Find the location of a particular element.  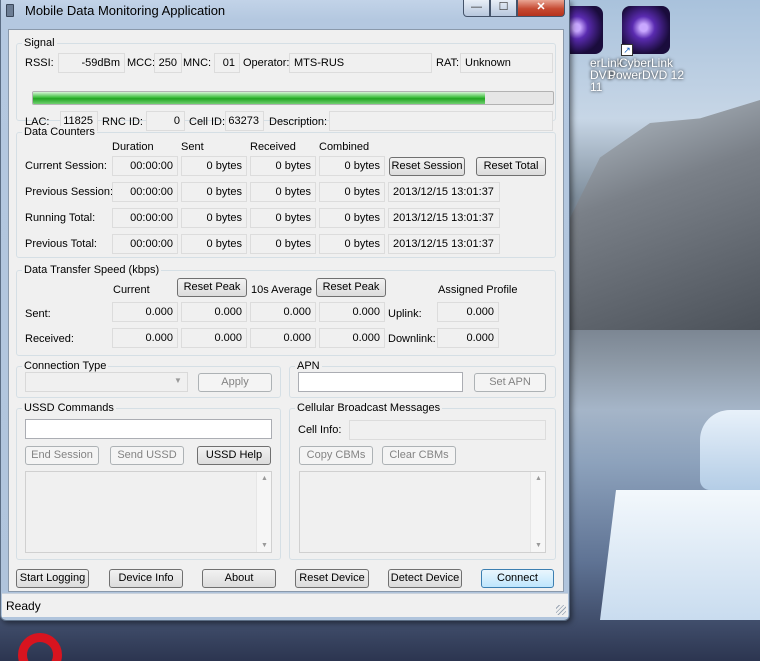

row-label-running-total: Running Total: is located at coordinates (60, 218).